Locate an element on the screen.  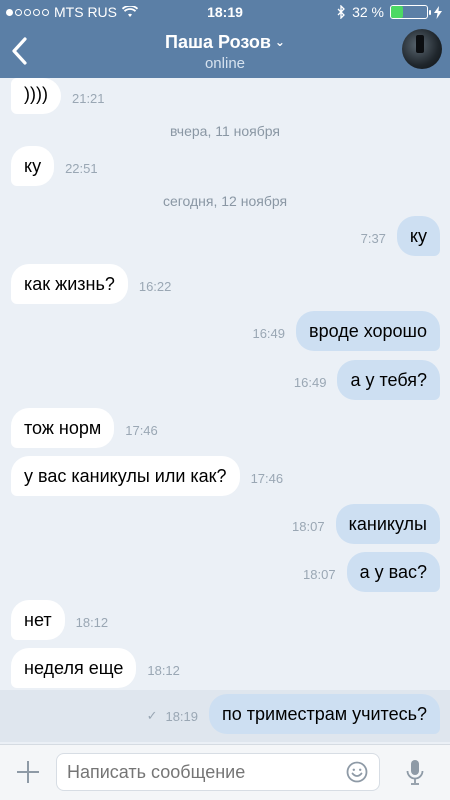
battery-icon is located at coordinates (410, 12).